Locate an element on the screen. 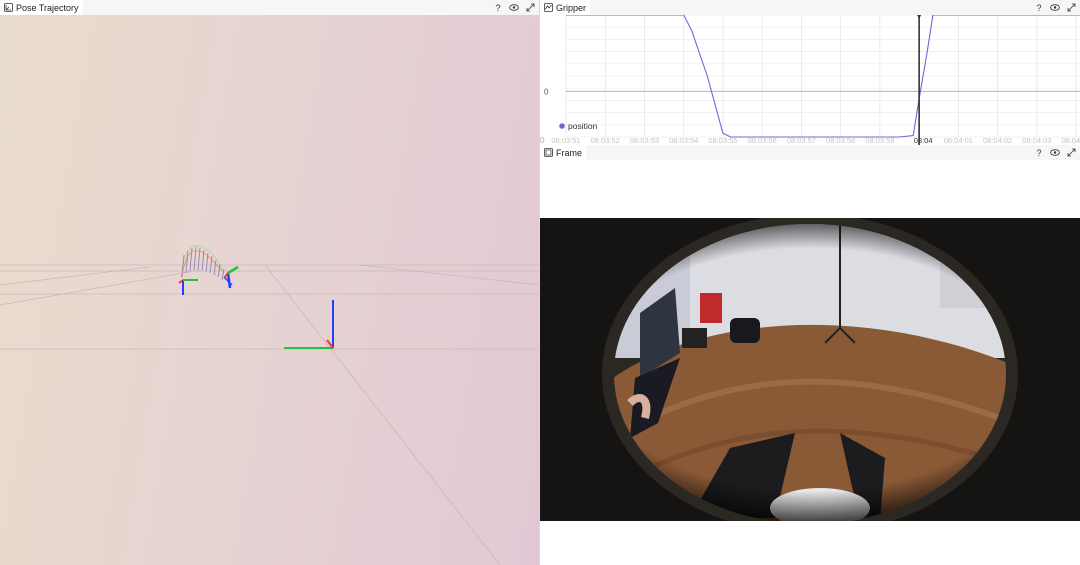 The height and width of the screenshot is (565, 1080). x-tick-label: 08:03:58 is located at coordinates (840, 140).